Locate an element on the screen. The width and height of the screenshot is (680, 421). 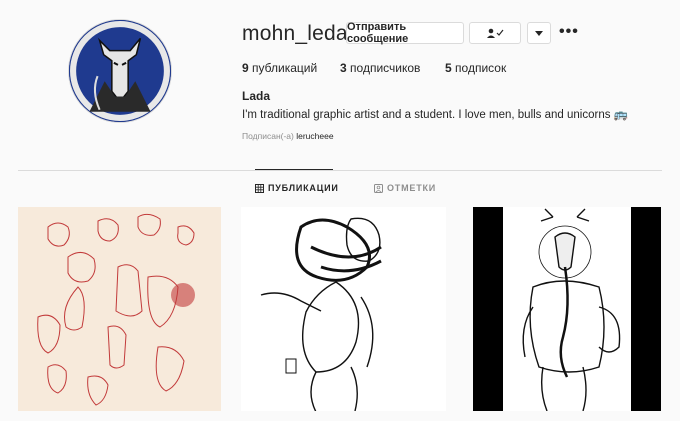
followers-count: 3 is located at coordinates (343, 68).